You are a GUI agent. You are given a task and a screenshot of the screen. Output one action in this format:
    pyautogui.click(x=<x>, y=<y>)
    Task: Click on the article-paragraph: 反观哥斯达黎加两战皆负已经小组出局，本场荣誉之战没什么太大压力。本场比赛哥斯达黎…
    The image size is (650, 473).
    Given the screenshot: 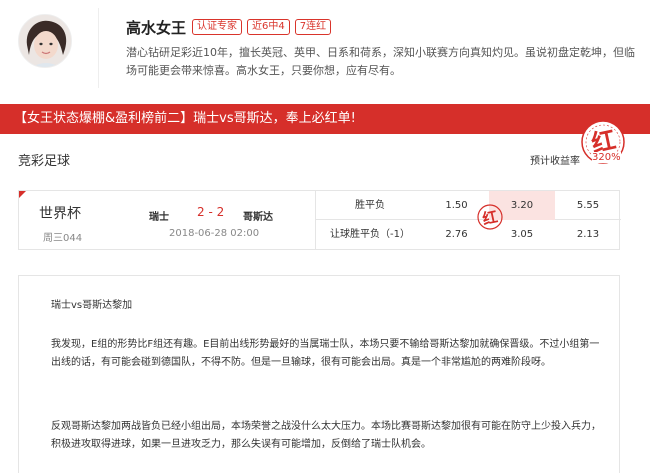 What is the action you would take?
    pyautogui.click(x=326, y=435)
    